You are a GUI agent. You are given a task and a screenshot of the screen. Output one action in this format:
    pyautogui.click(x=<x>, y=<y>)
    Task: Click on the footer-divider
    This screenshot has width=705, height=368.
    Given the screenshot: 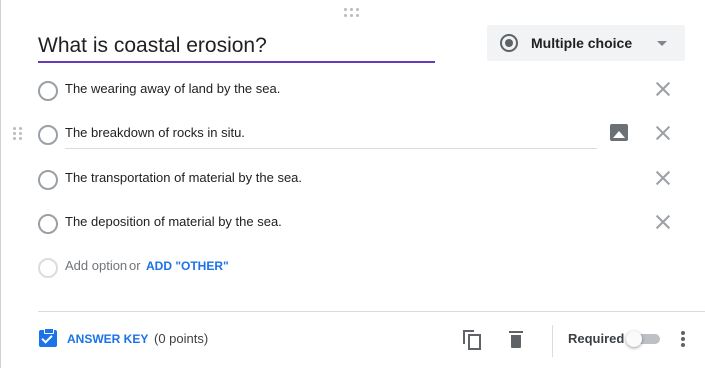 What is the action you would take?
    pyautogui.click(x=552, y=341)
    